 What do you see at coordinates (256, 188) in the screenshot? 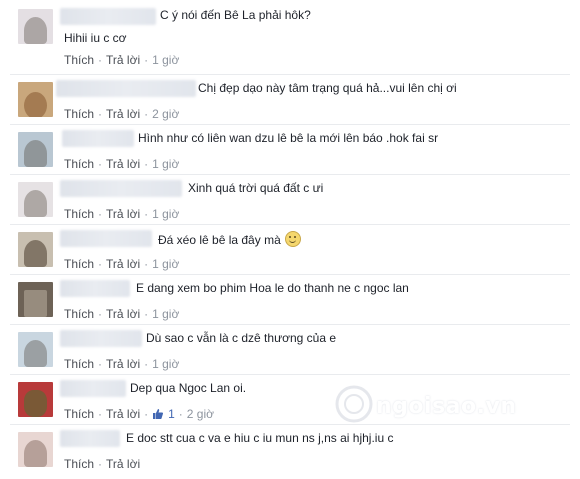
I see `comment-text: Xinh quá trời quá đất c ưi` at bounding box center [256, 188].